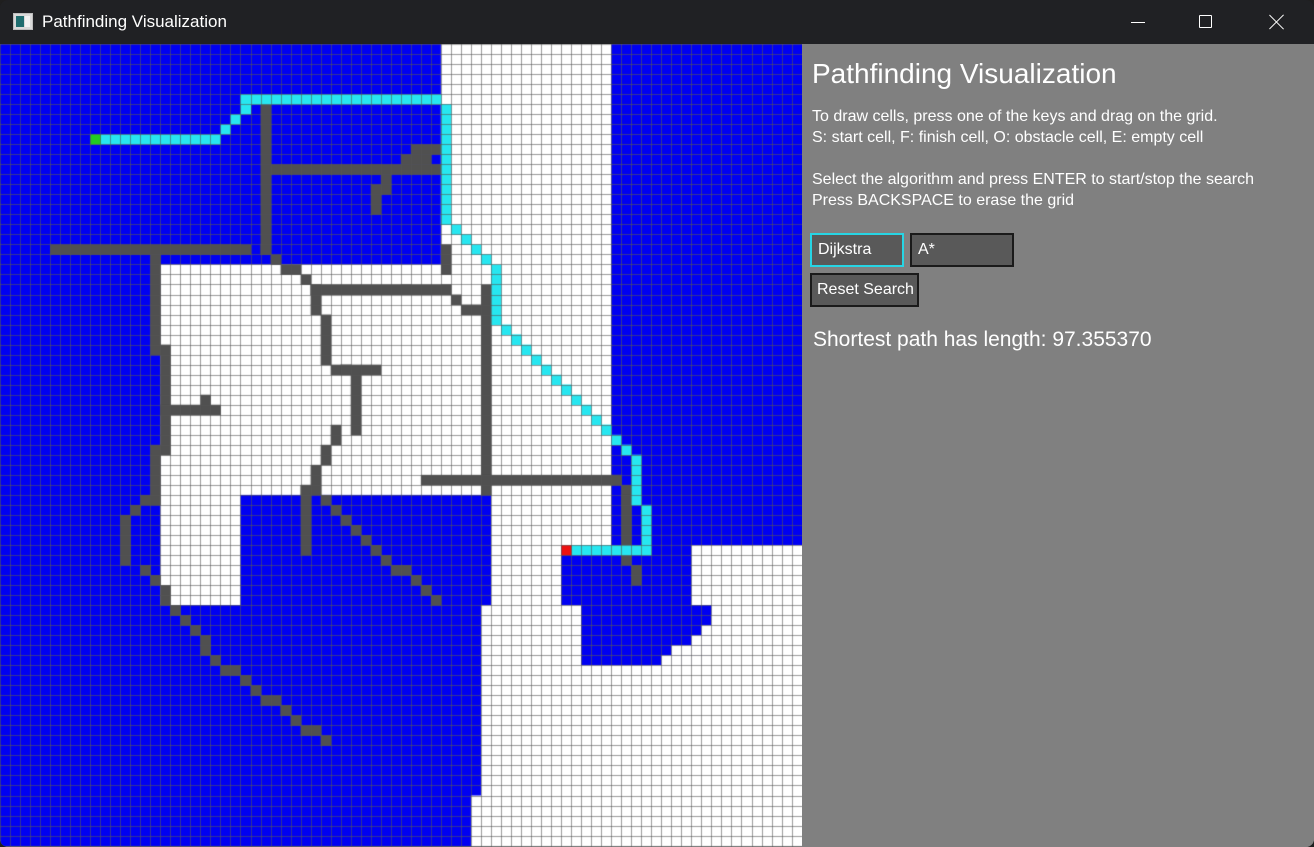 The width and height of the screenshot is (1314, 847). I want to click on shortest-path-result: Shortest path has length: 97.355370, so click(982, 339).